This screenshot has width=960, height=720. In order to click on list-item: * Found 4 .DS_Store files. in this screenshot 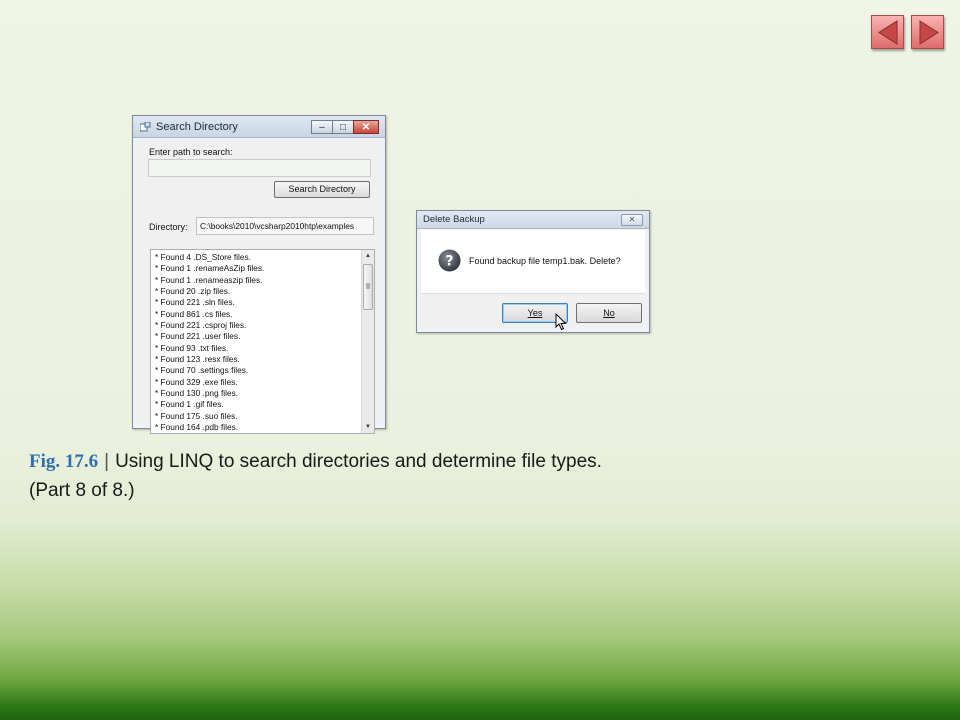, I will do `click(255, 257)`.